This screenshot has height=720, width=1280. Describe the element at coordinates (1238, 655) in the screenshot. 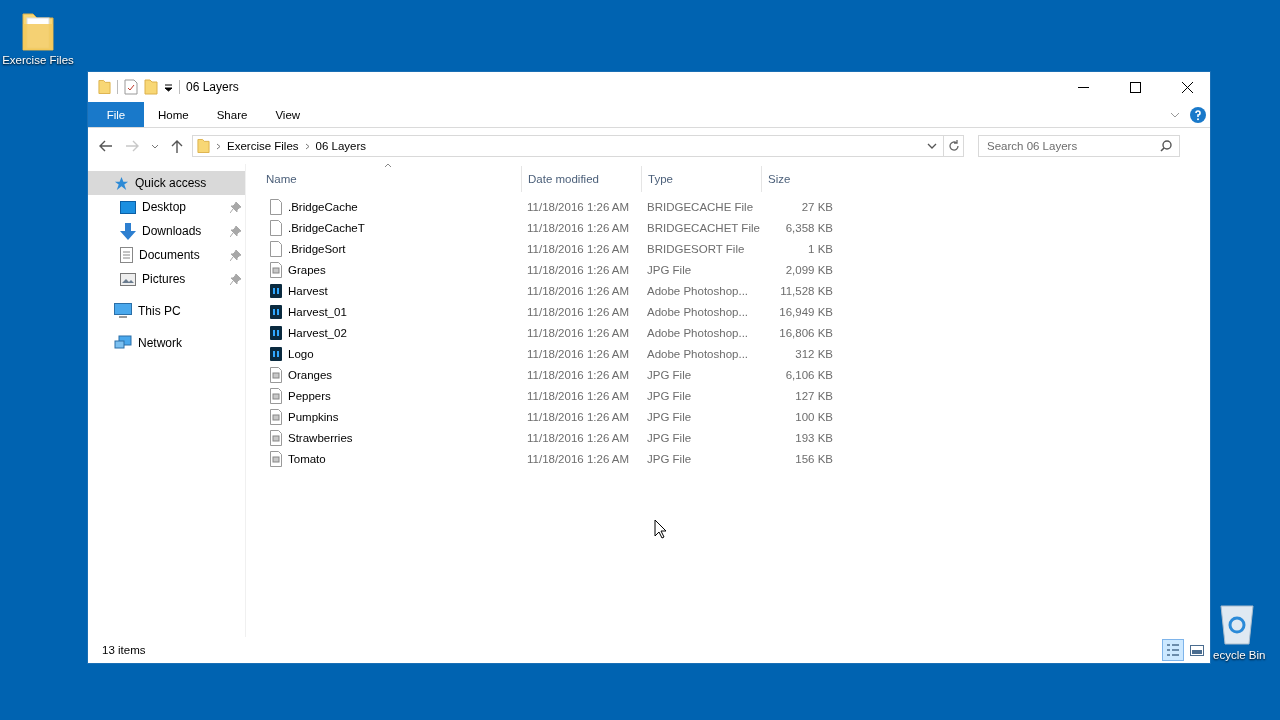

I see `desktop-icon-label: ecycle Bin` at that location.